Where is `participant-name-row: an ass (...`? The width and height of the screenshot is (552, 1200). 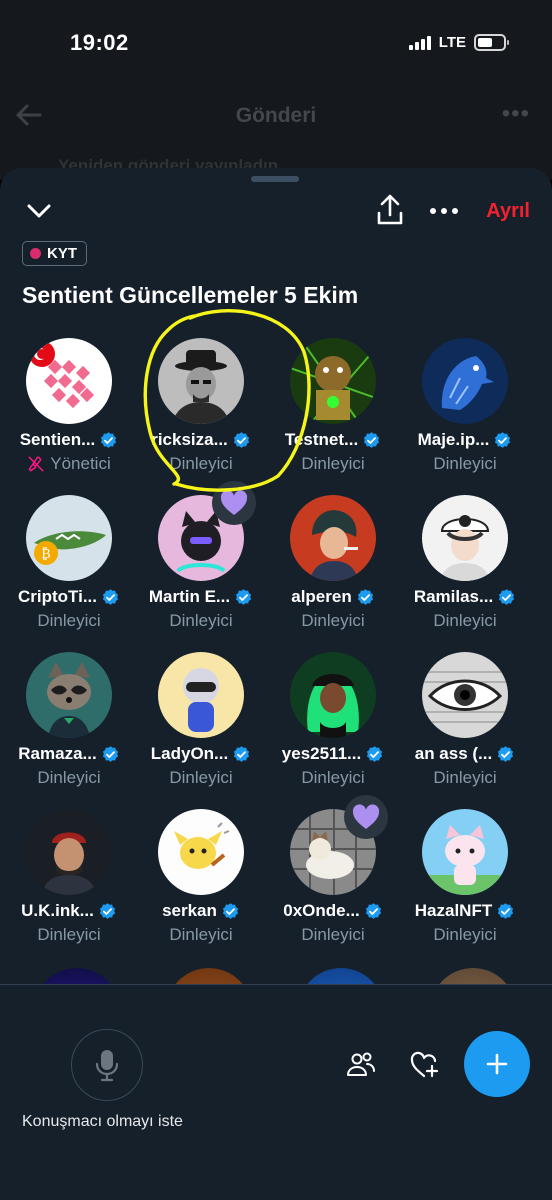
participant-name-row: an ass (... is located at coordinates (465, 754).